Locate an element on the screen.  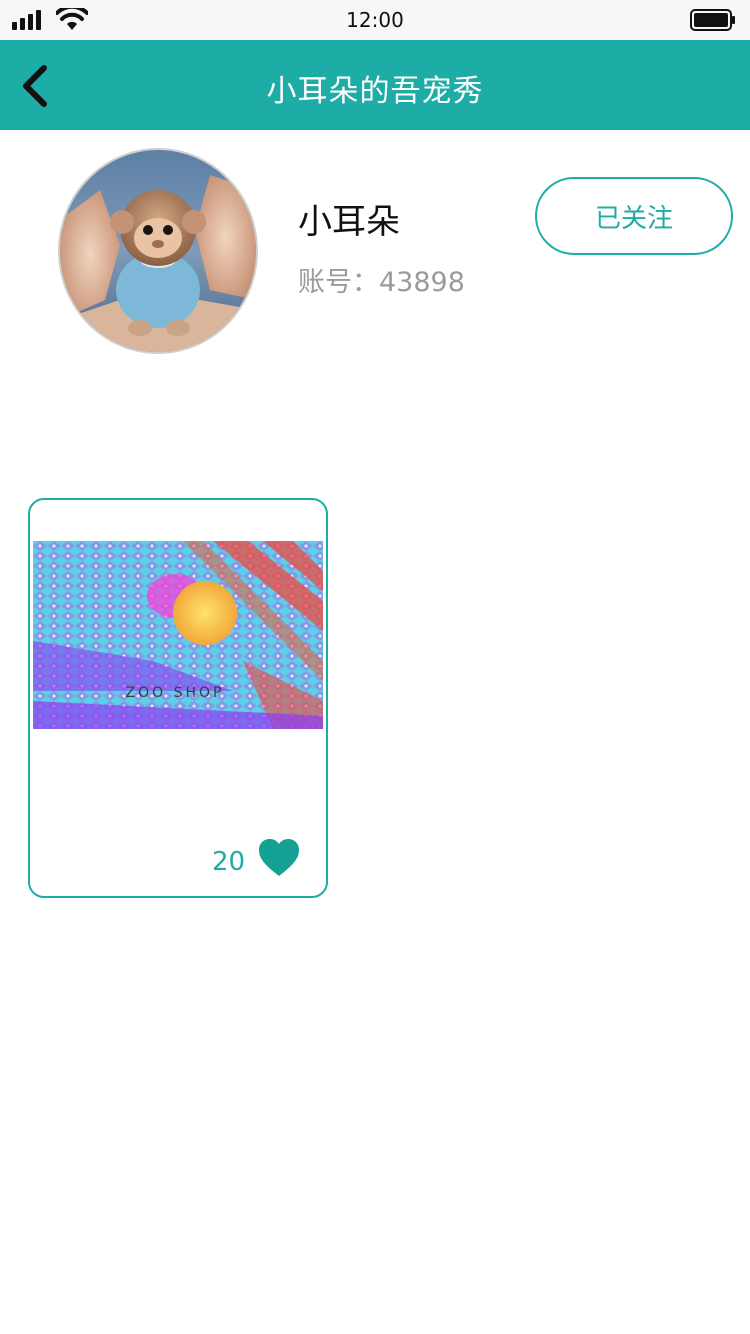
post-card: ZOO SHOP 20 is located at coordinates (178, 698).